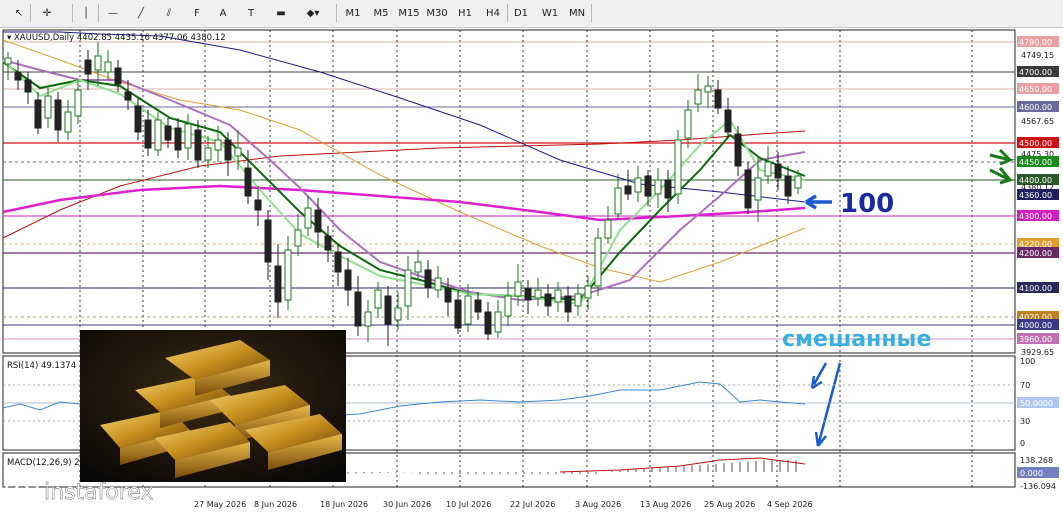  Describe the element at coordinates (1002, 176) in the screenshot. I see `green-arrow-icon` at that location.